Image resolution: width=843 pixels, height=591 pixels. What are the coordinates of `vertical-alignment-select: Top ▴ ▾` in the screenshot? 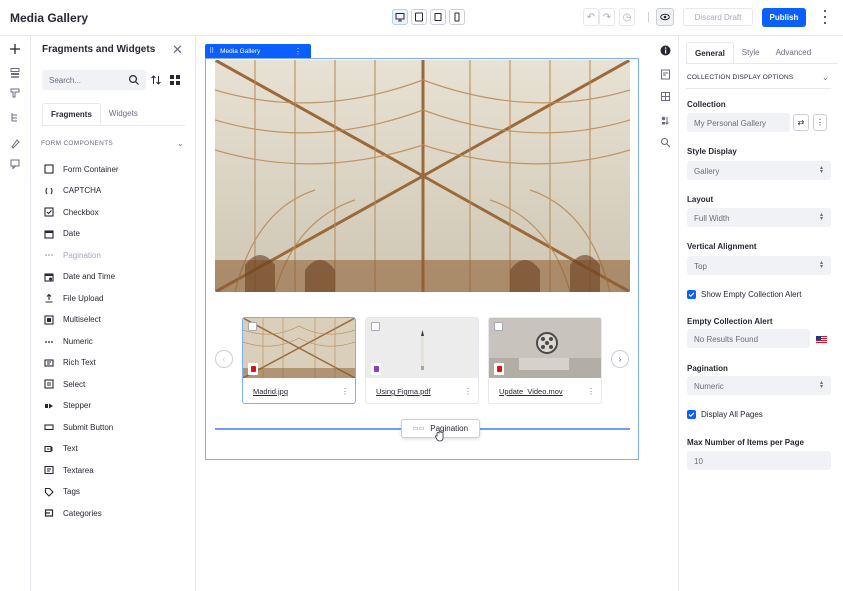 It's located at (759, 265).